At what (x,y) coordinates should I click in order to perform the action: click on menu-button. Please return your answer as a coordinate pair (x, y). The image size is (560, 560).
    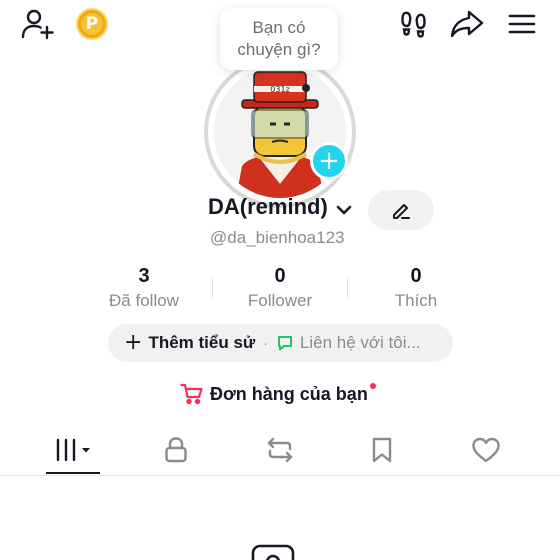
    Looking at the image, I should click on (522, 24).